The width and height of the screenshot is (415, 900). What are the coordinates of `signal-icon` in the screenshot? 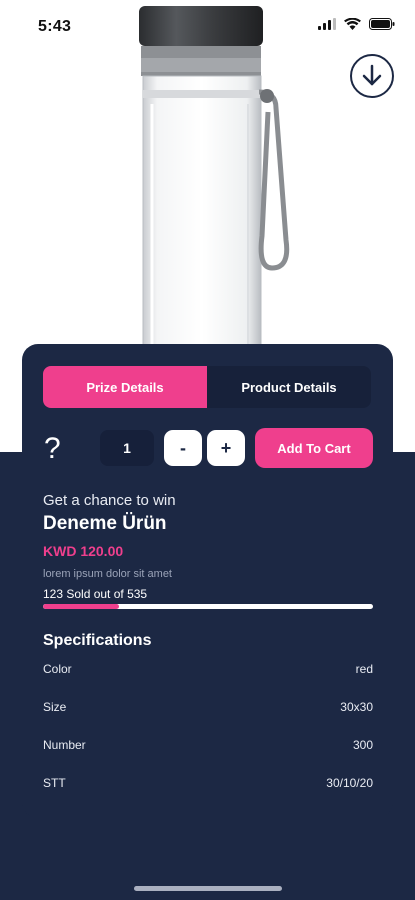 It's located at (327, 24).